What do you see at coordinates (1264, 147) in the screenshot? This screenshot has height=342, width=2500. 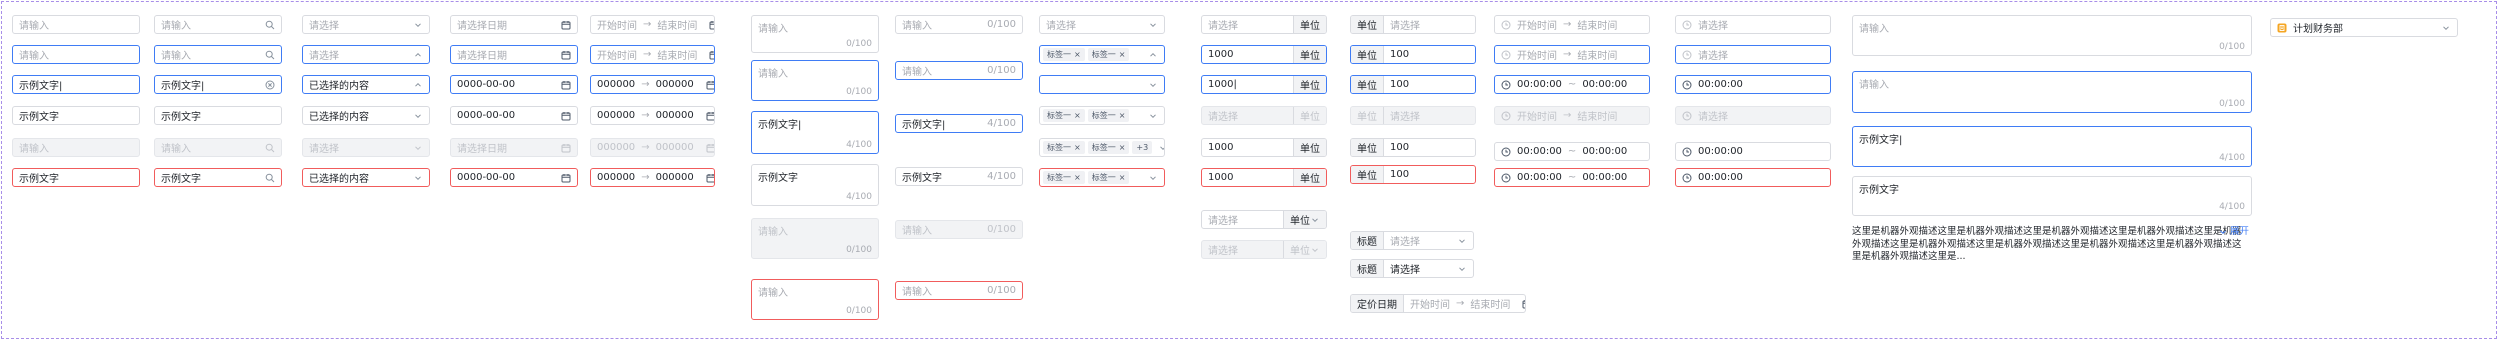 I see `unit-input-filled: 1000 单位` at bounding box center [1264, 147].